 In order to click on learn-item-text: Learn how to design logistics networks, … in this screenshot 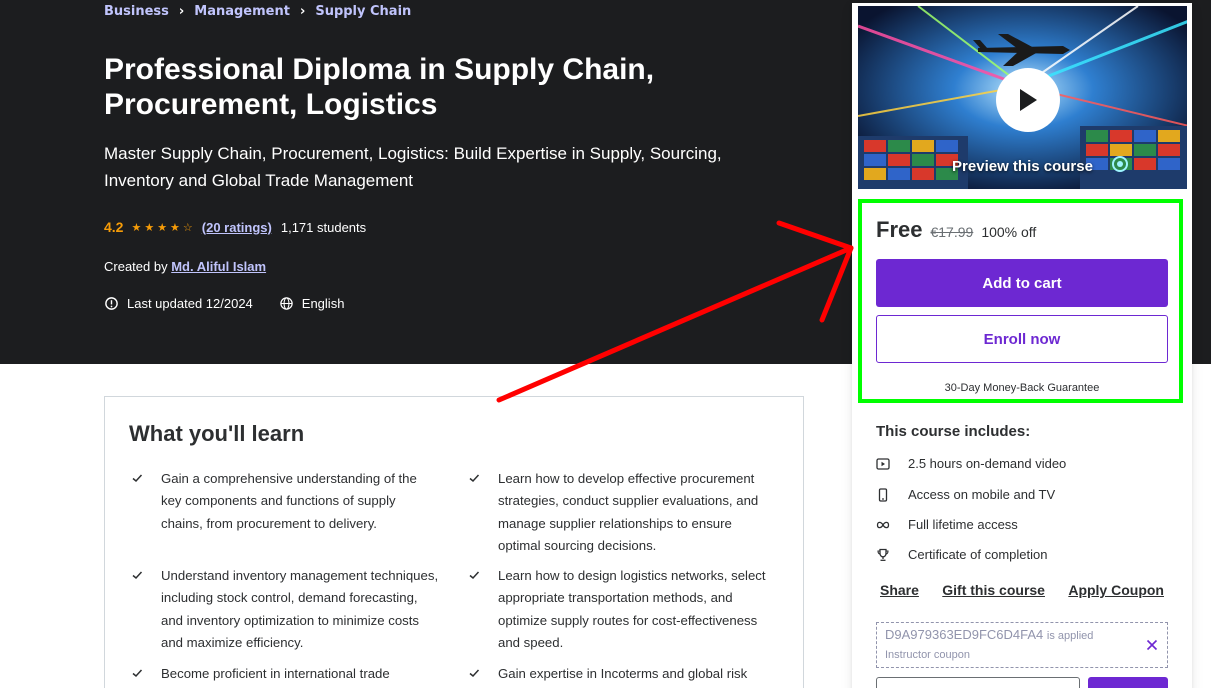, I will do `click(632, 609)`.